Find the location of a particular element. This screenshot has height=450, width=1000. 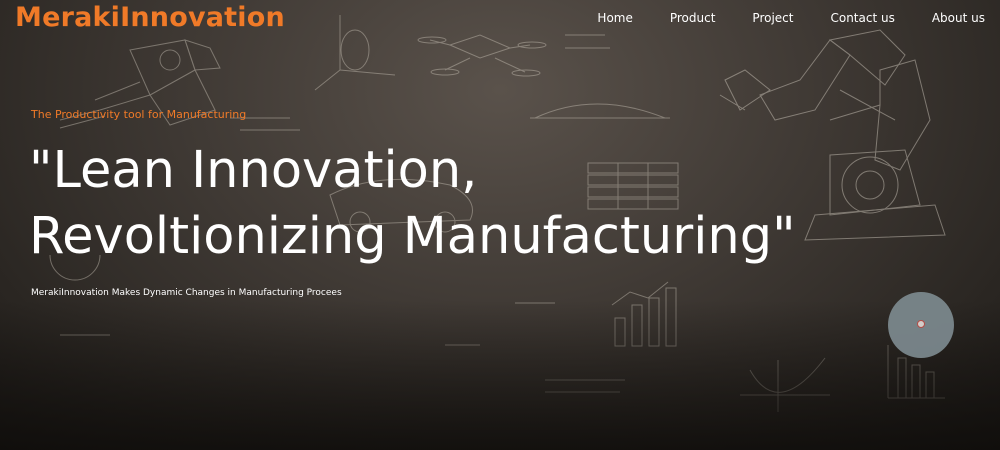

floating-action-button is located at coordinates (921, 325).